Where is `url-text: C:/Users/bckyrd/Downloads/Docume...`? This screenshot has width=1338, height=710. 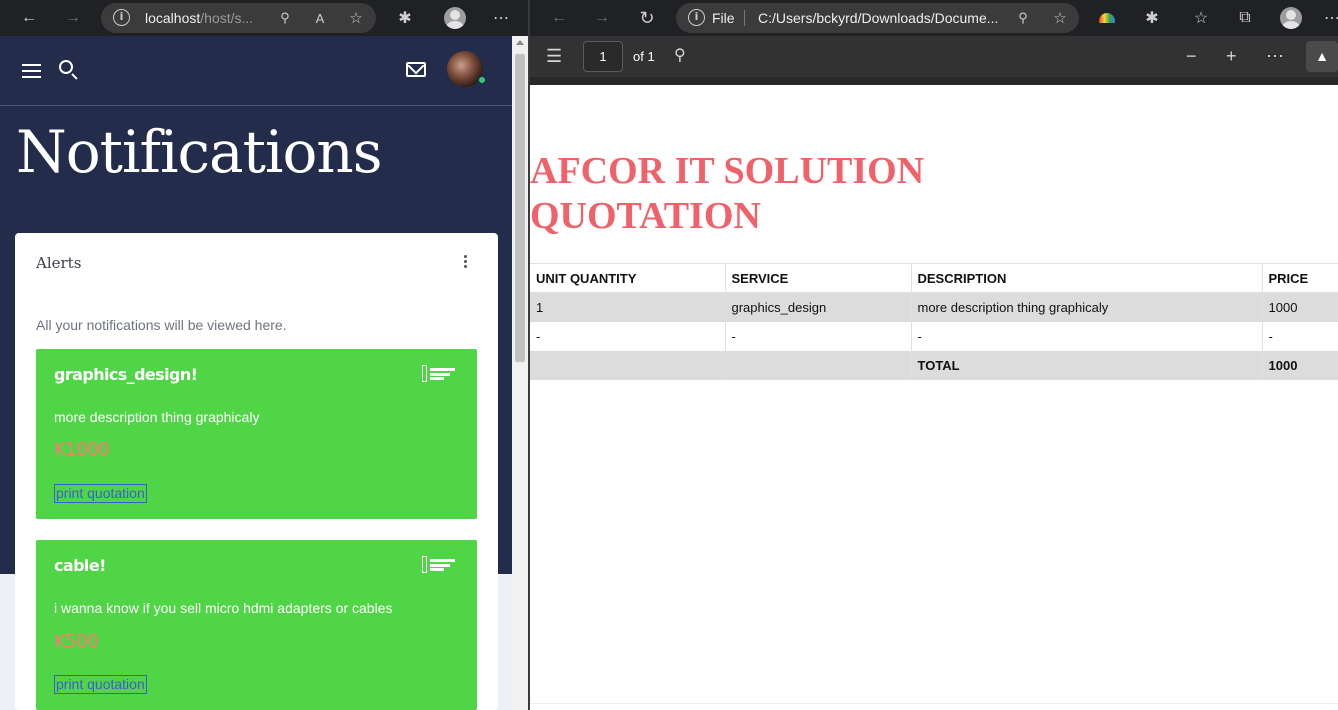 url-text: C:/Users/bckyrd/Downloads/Docume... is located at coordinates (878, 18).